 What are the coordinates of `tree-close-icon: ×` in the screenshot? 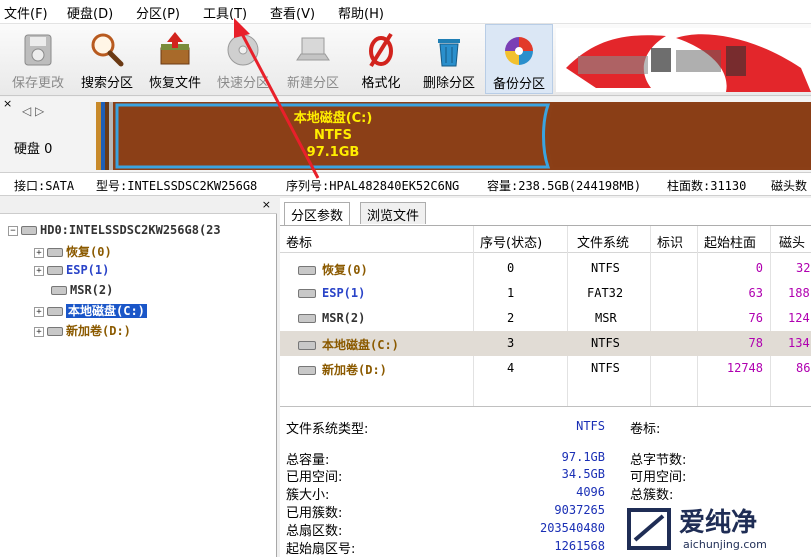 It's located at (266, 204).